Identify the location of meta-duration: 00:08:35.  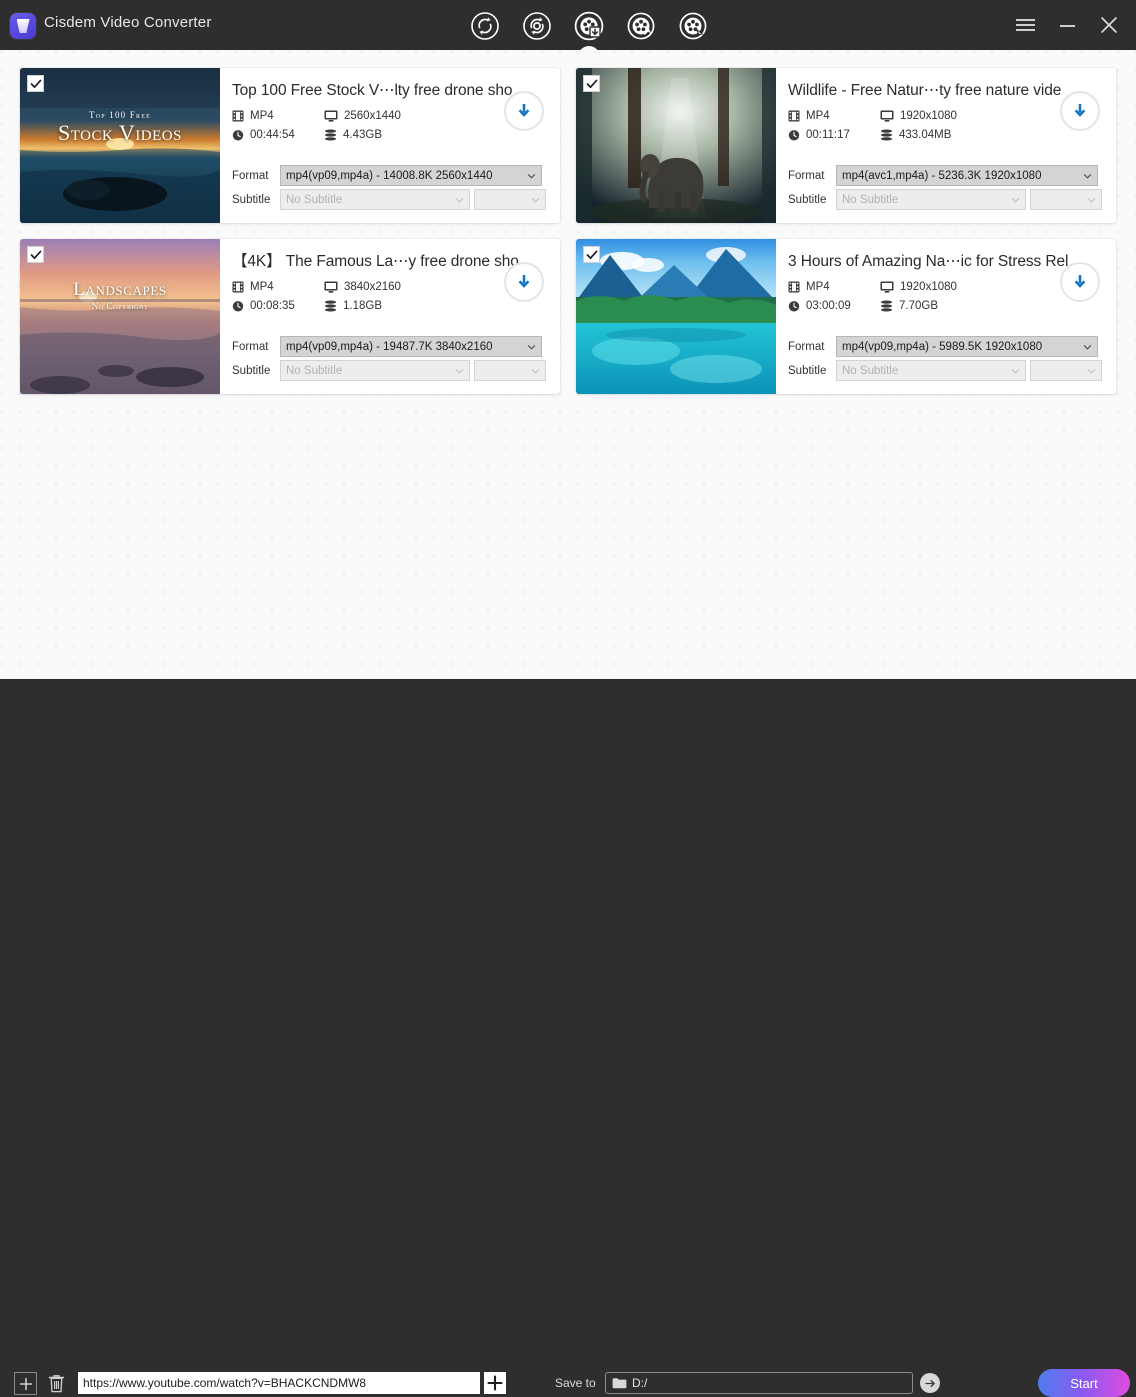
(278, 306).